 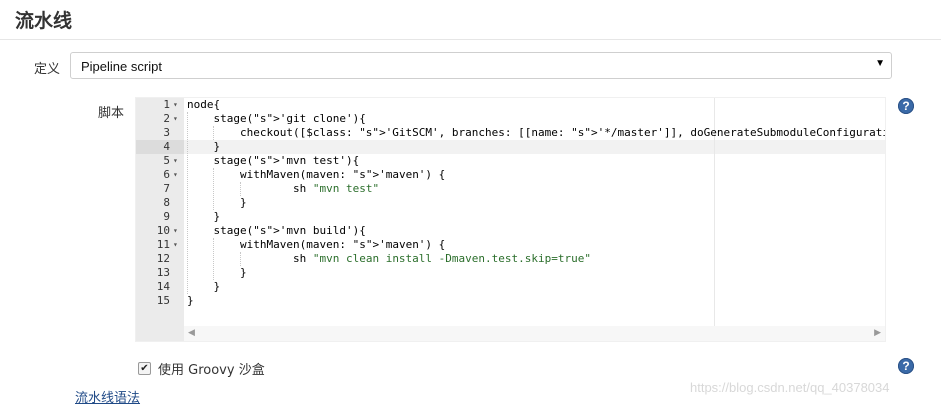 I want to click on pipeline-syntax-link: 流水线语法, so click(x=107, y=396).